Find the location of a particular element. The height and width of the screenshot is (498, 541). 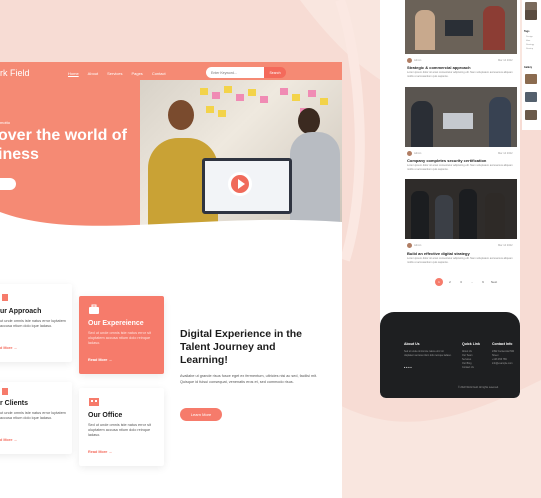

footer-link: Contact Us is located at coordinates (468, 368).